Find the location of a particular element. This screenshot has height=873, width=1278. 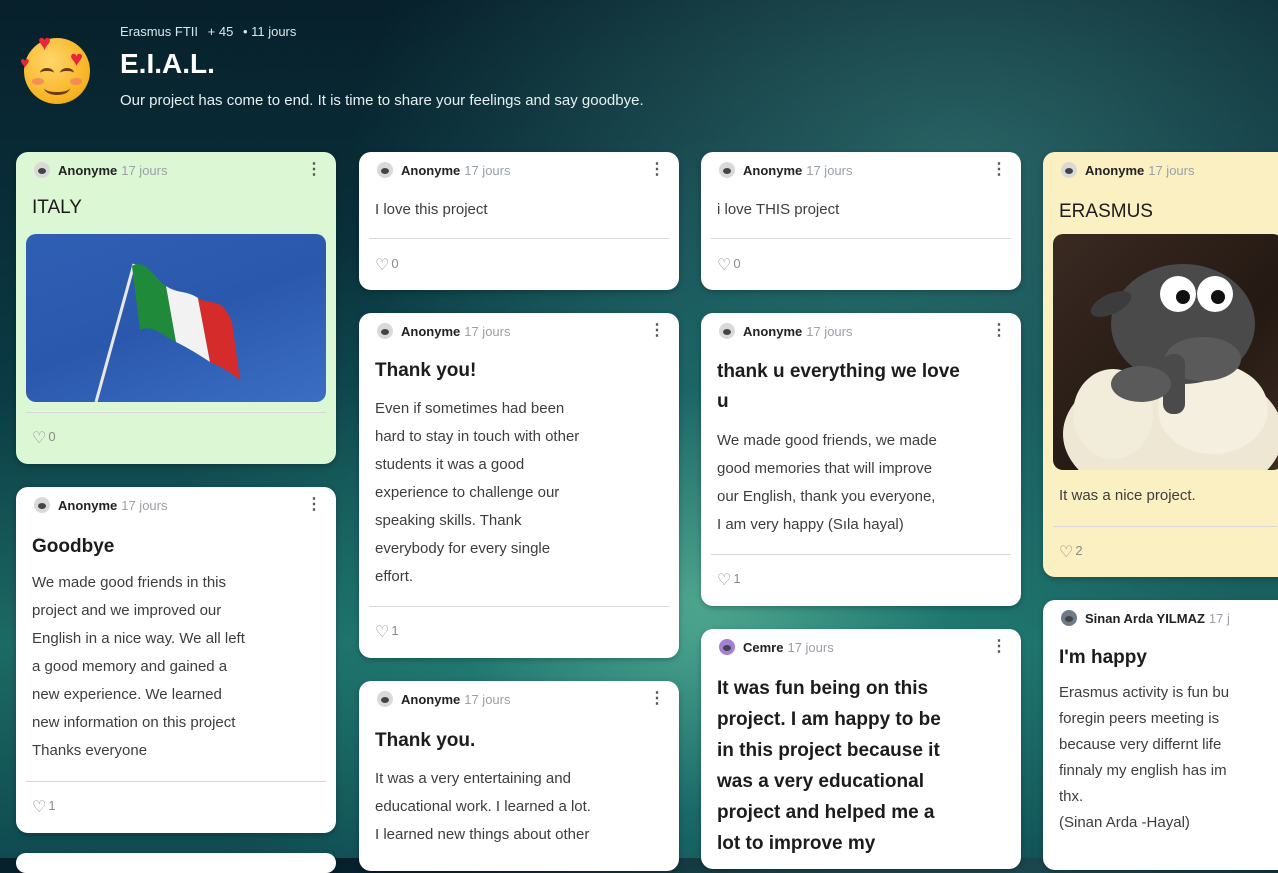

italy-flag-image is located at coordinates (176, 318).